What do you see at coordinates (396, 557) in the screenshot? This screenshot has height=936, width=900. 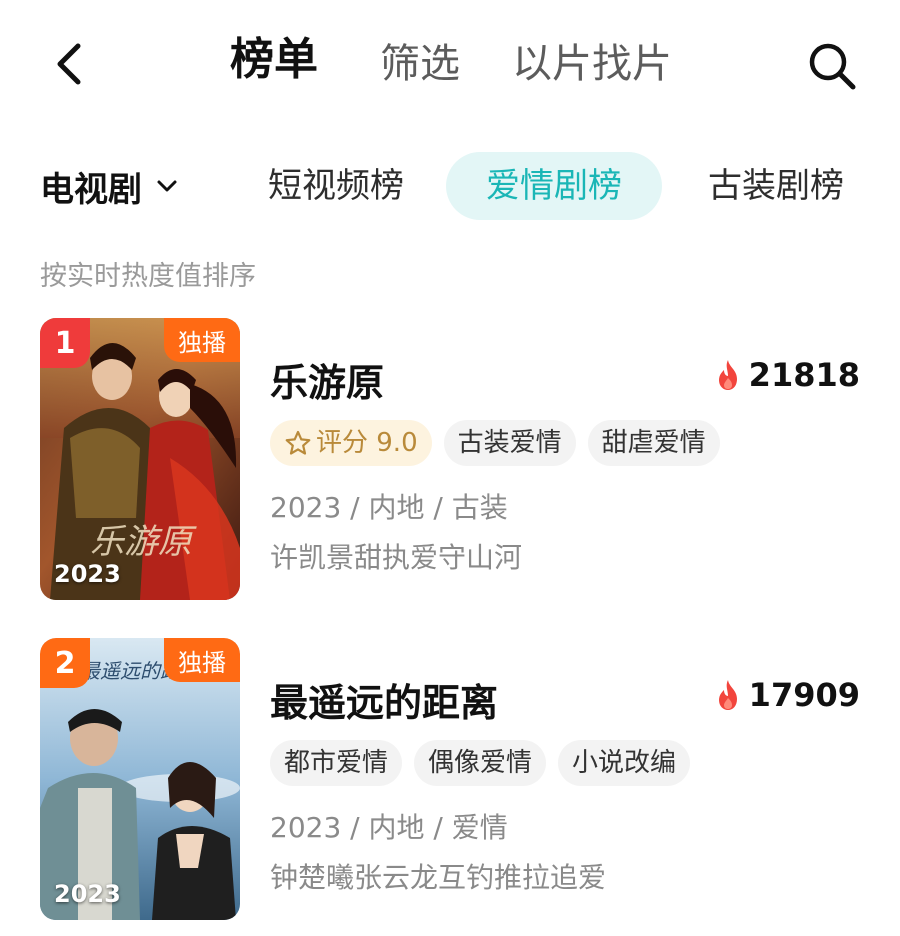 I see `item-description: 许凯景甜执爱守山河` at bounding box center [396, 557].